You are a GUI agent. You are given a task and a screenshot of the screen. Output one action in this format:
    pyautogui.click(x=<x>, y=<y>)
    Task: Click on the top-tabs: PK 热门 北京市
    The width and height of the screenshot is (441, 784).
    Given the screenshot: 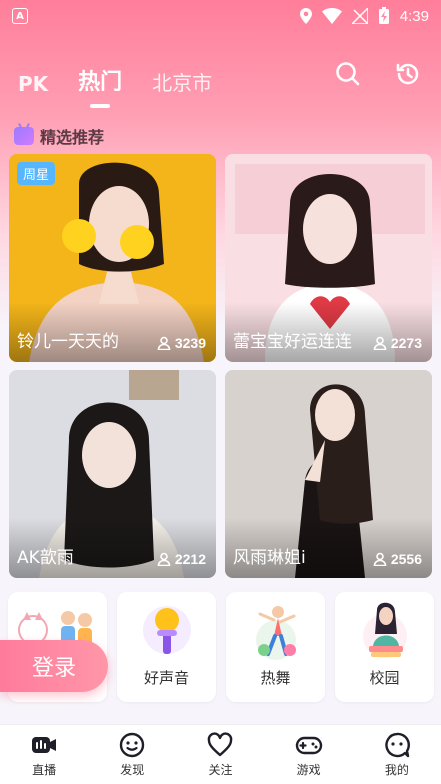 What is the action you would take?
    pyautogui.click(x=115, y=82)
    